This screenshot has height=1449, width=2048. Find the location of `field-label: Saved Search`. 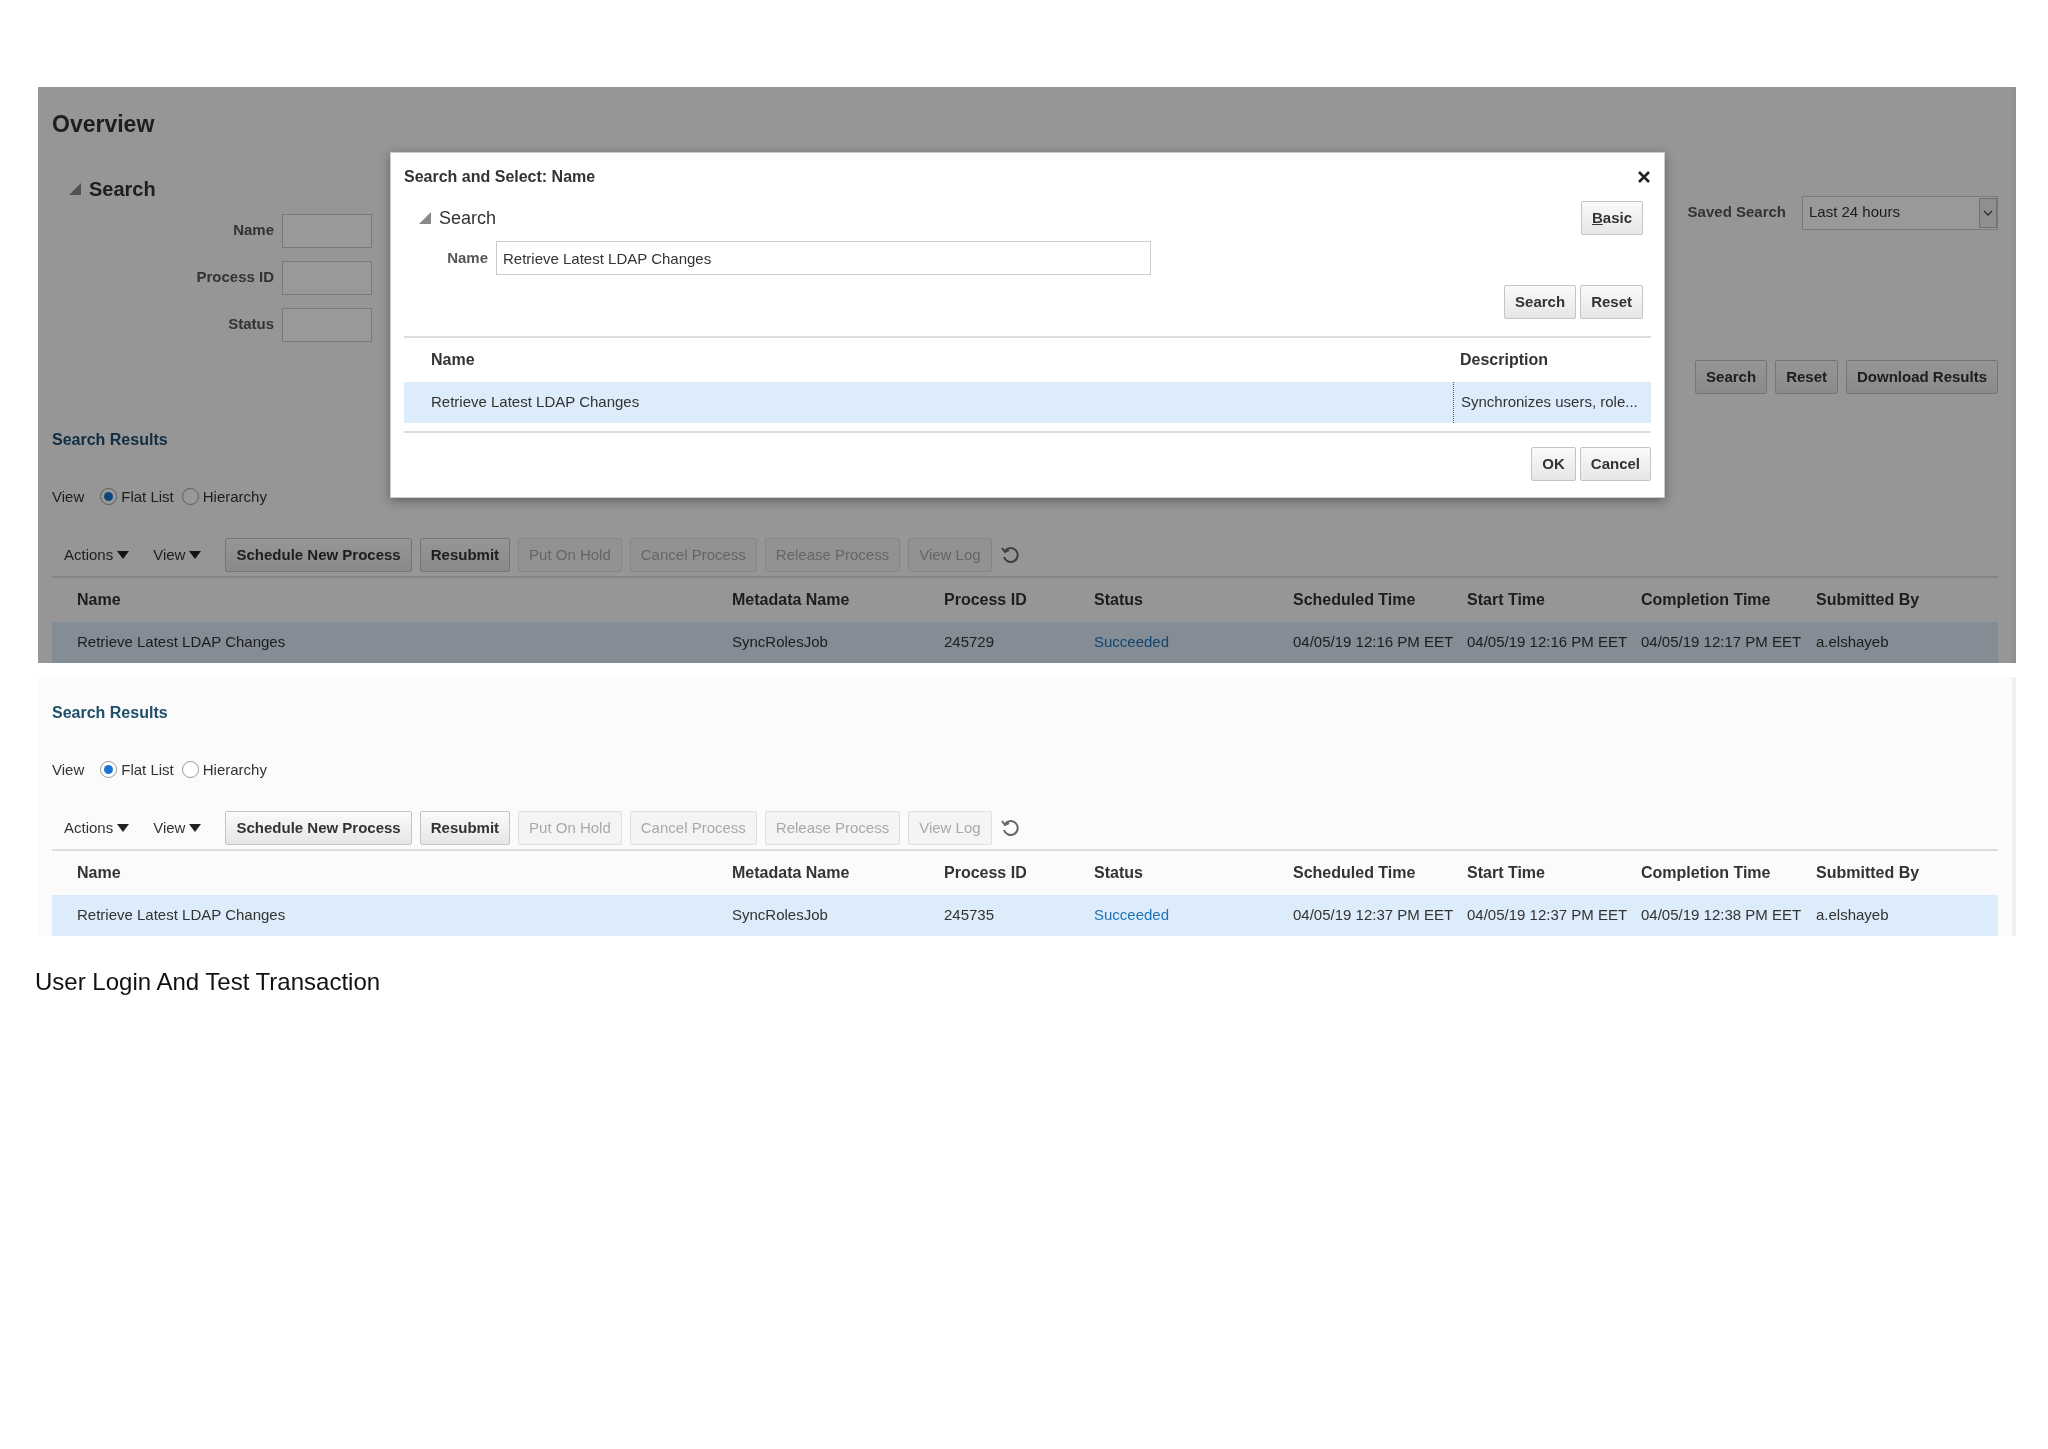

field-label: Saved Search is located at coordinates (1737, 212).